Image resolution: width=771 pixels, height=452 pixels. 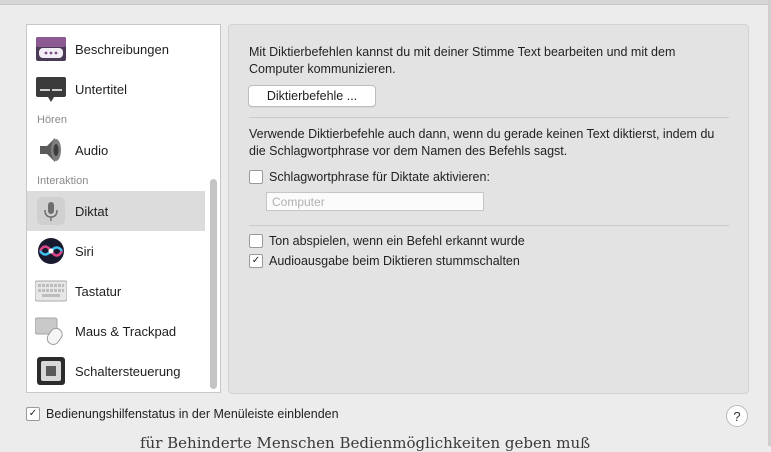 I want to click on mute-audio-checkbox: ✓, so click(x=256, y=261).